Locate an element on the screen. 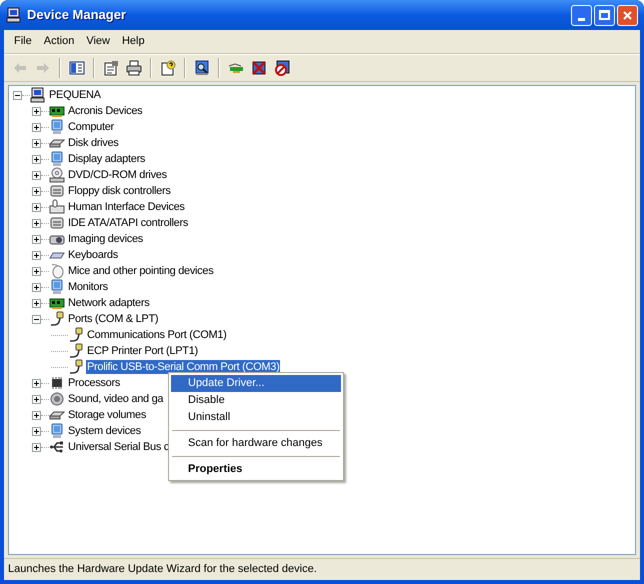 The height and width of the screenshot is (584, 644). tree-item: Computer is located at coordinates (91, 127).